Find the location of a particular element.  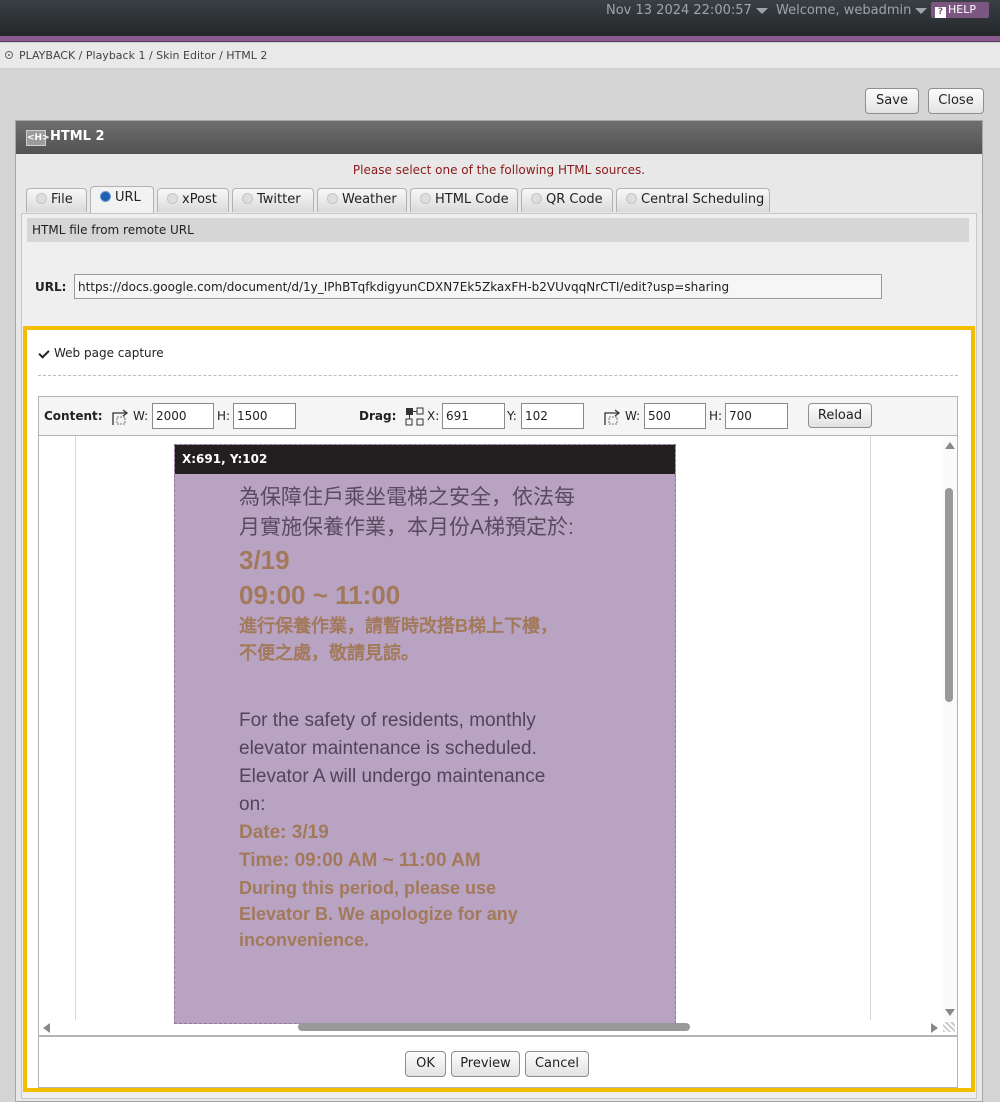

en-note-1: During this period, please use is located at coordinates (368, 888).